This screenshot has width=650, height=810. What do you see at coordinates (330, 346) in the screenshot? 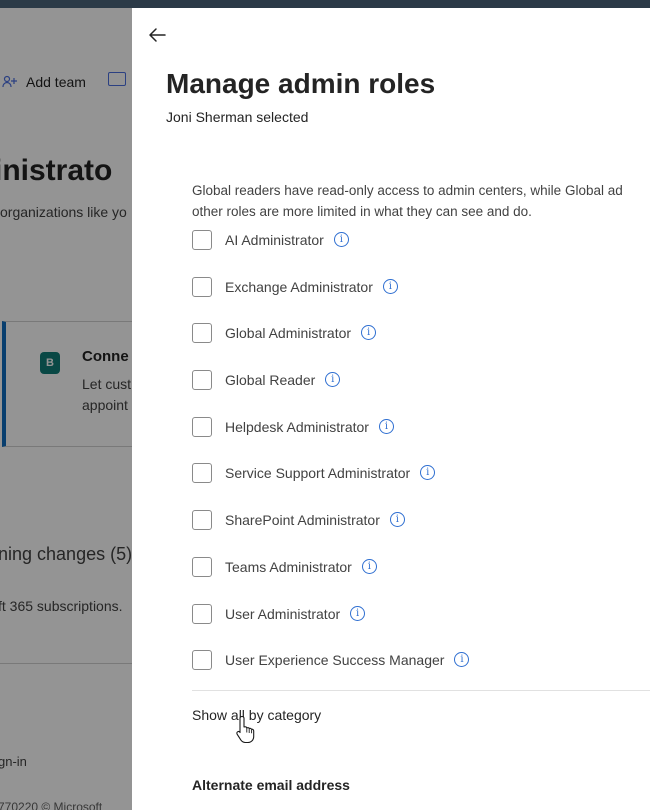
I see `role-item: Global Administrator i` at bounding box center [330, 346].